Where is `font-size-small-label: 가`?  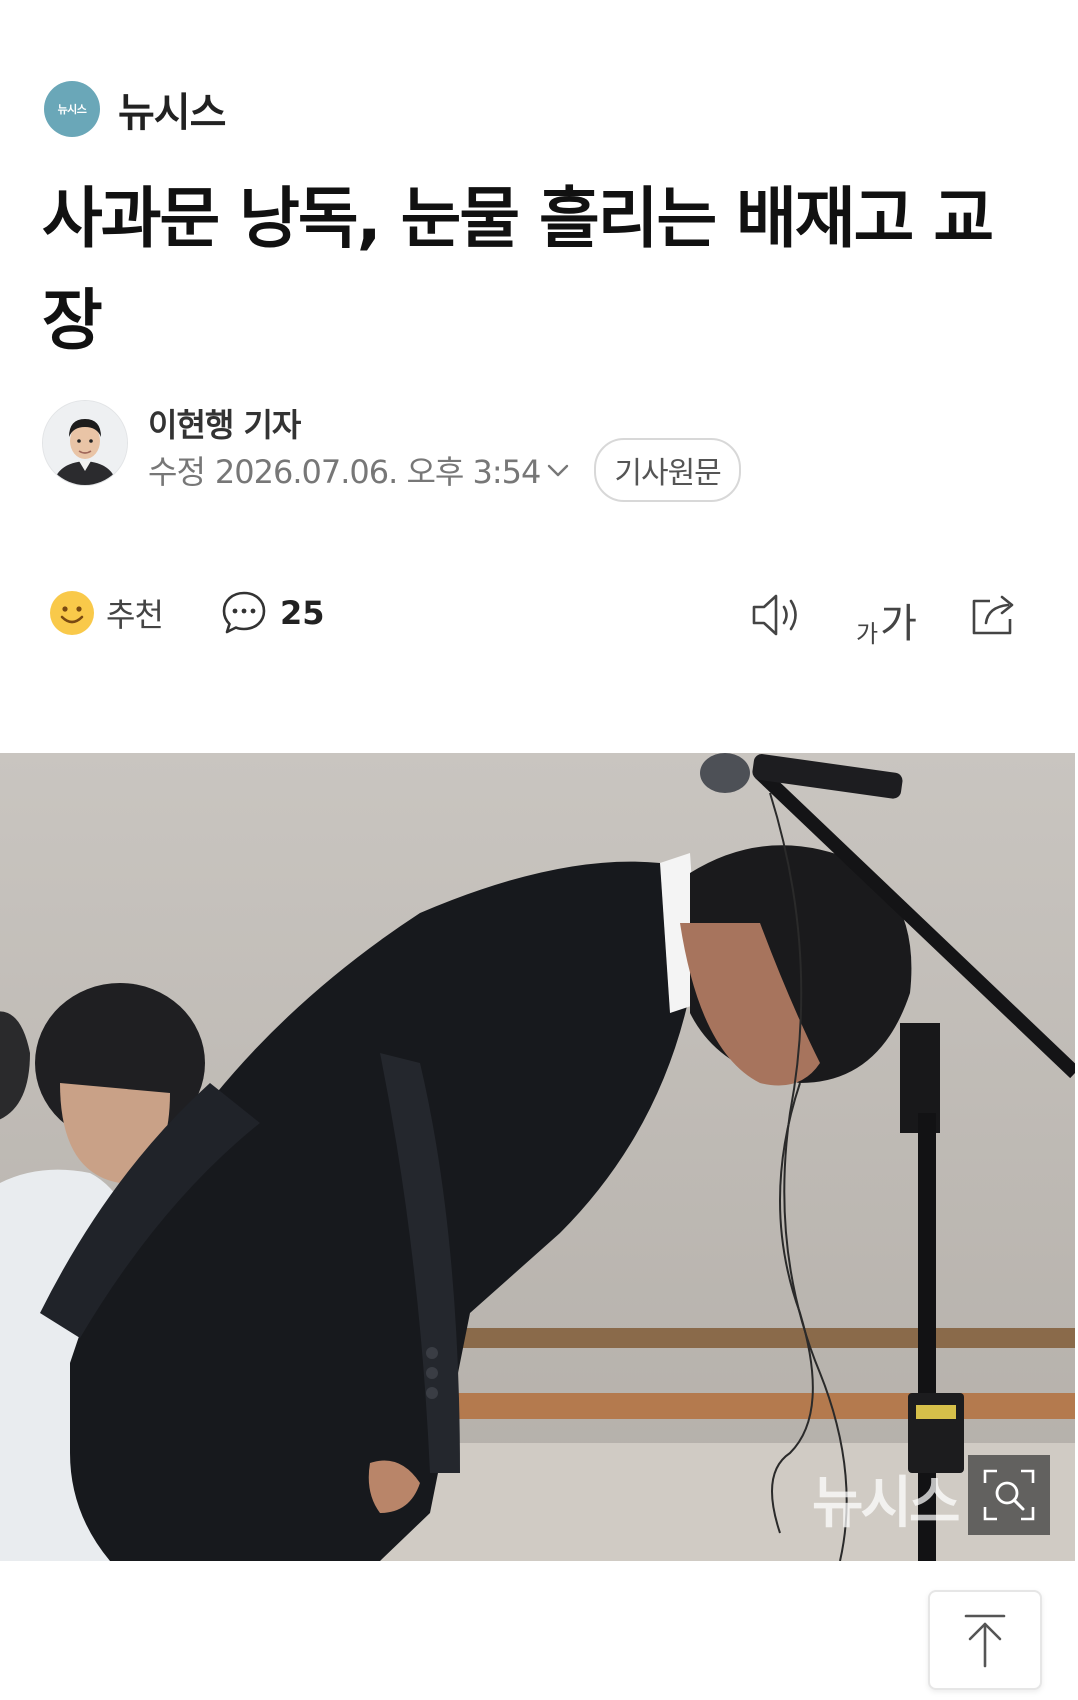
font-size-small-label: 가 is located at coordinates (867, 634).